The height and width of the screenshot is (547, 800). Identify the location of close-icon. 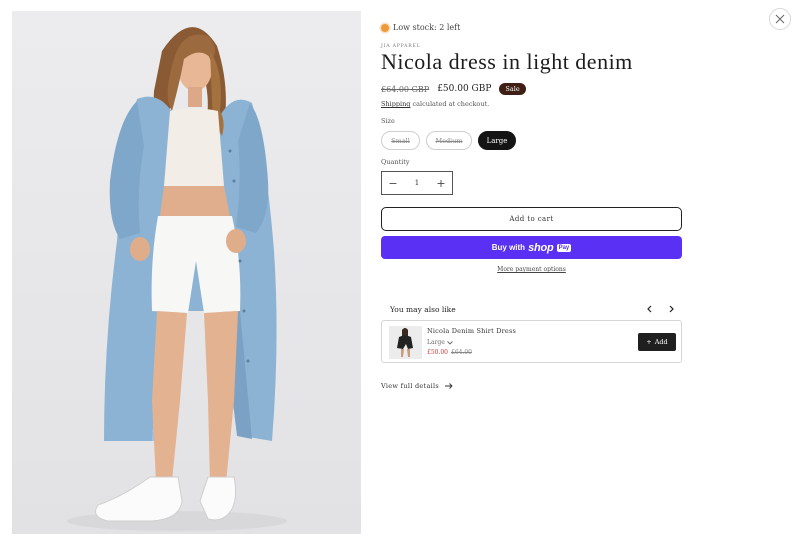
(780, 19).